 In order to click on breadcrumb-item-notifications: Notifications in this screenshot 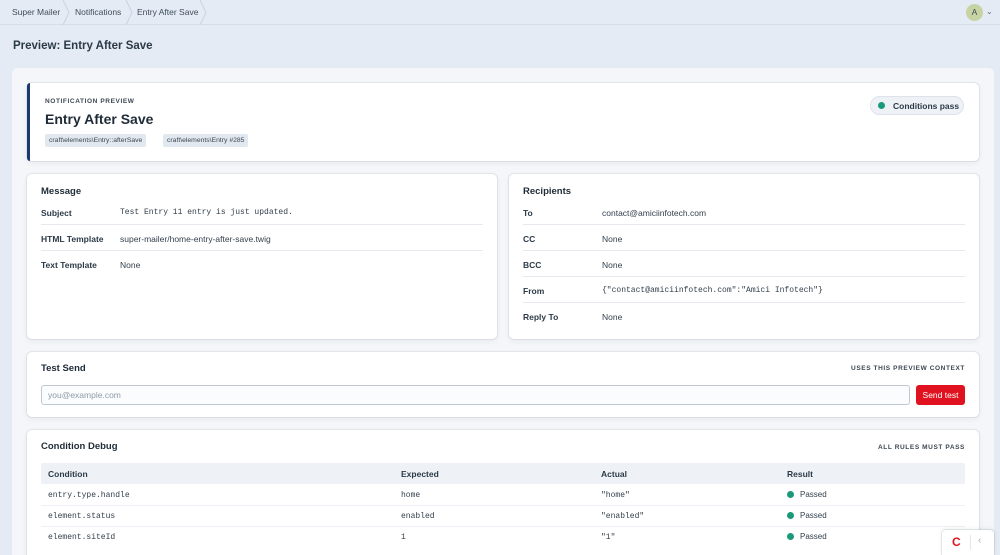, I will do `click(98, 12)`.